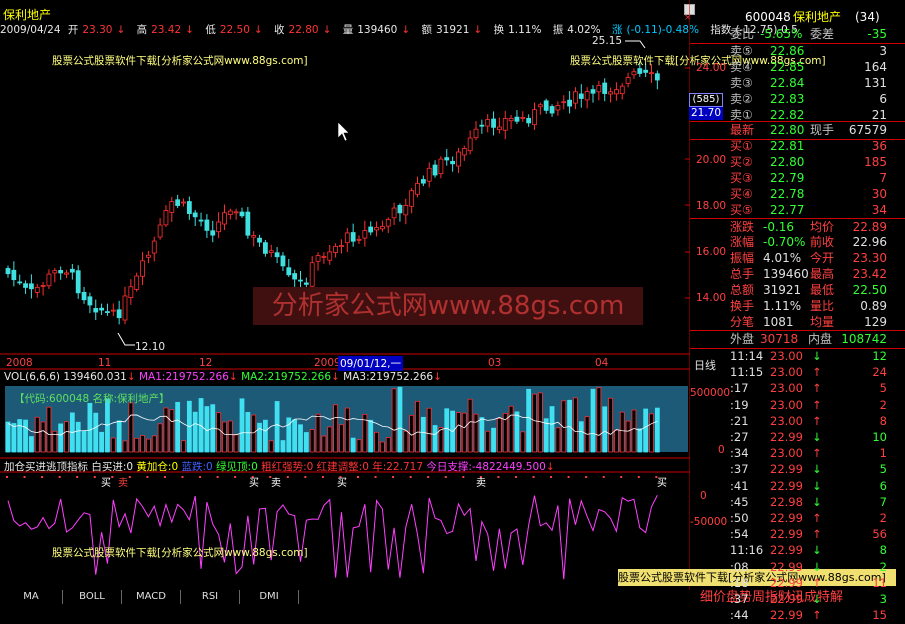 The image size is (905, 624). I want to click on trade-tick-row: 11:16 22.99 ↓ 8, so click(797, 550).